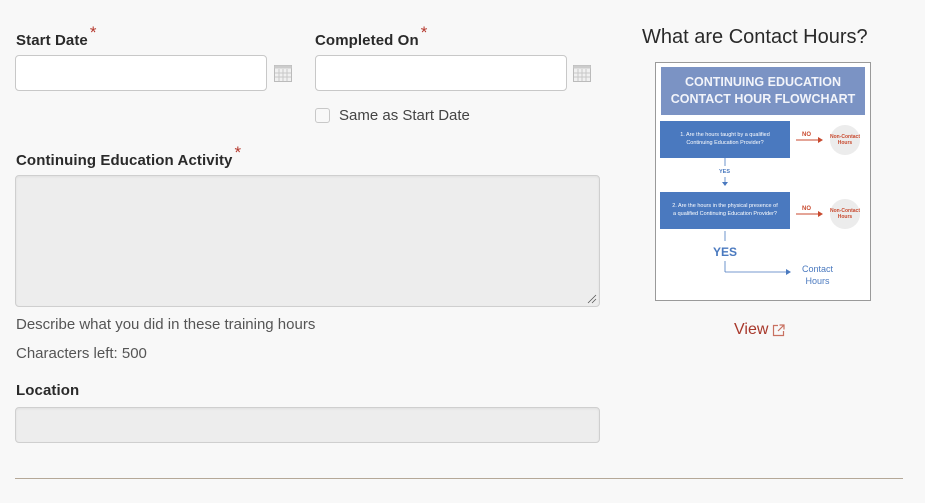 The height and width of the screenshot is (503, 925). What do you see at coordinates (725, 252) in the screenshot?
I see `flowchart-yes-label-2: YES` at bounding box center [725, 252].